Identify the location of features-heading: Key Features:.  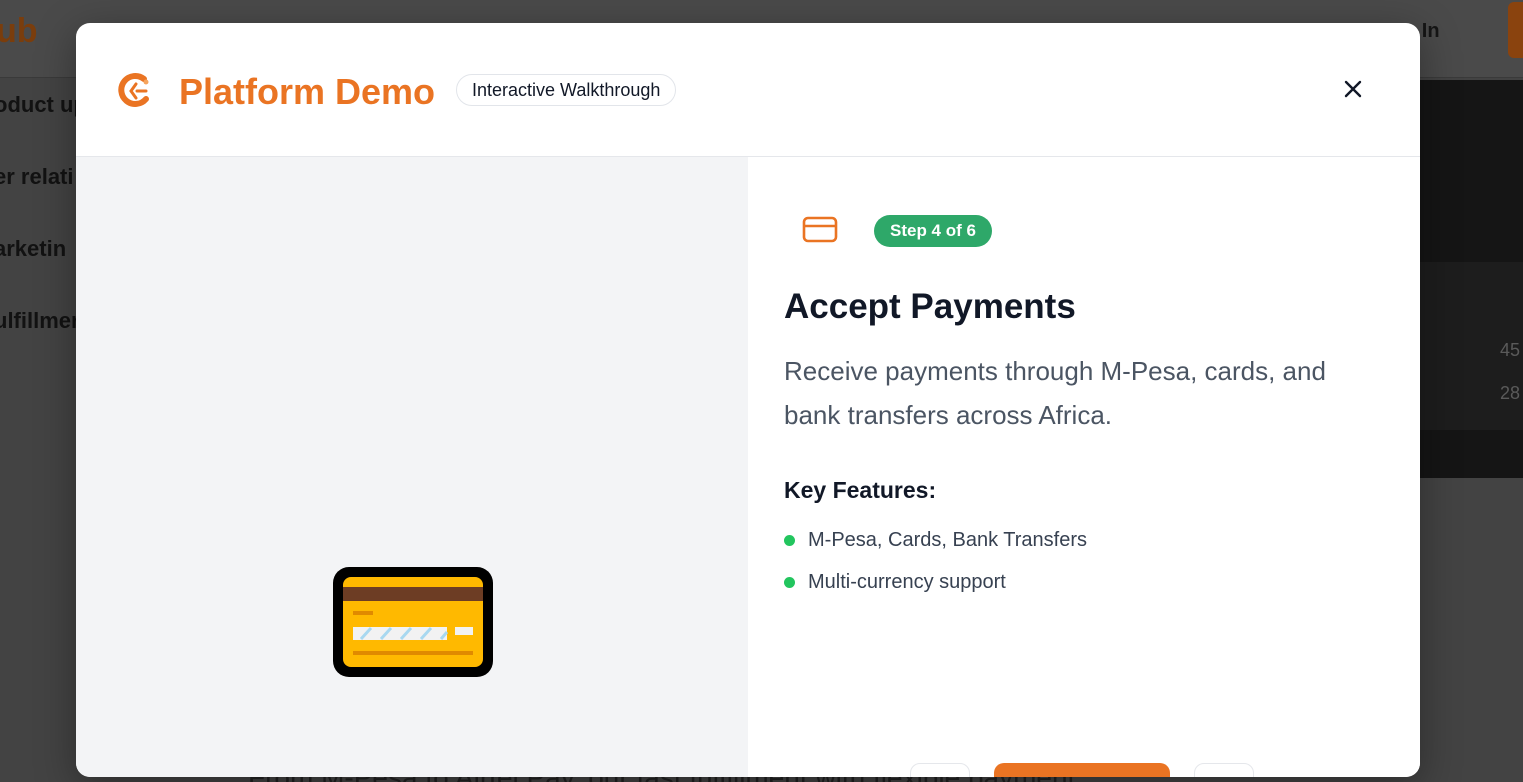
(860, 490).